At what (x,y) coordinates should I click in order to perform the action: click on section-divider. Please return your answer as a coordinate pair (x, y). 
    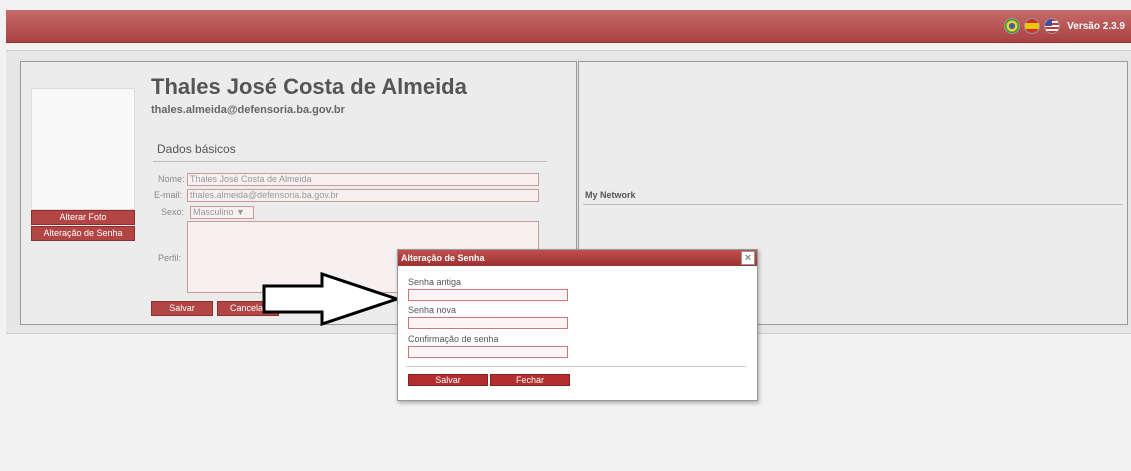
    Looking at the image, I should click on (350, 161).